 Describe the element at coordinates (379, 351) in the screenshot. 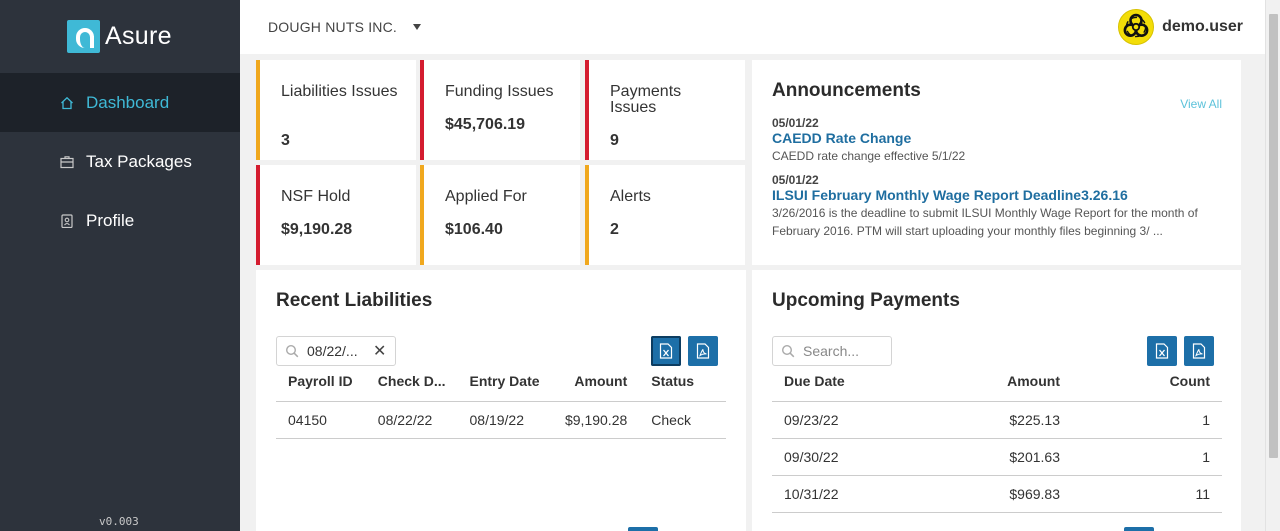

I see `clear-search-icon: ✕` at that location.